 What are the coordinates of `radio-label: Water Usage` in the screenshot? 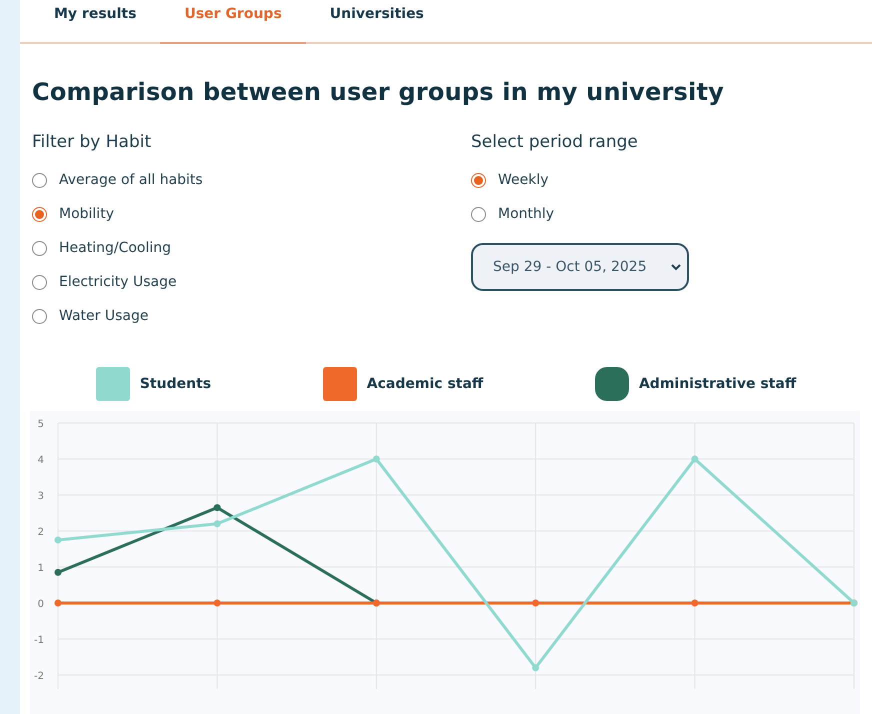 It's located at (103, 316).